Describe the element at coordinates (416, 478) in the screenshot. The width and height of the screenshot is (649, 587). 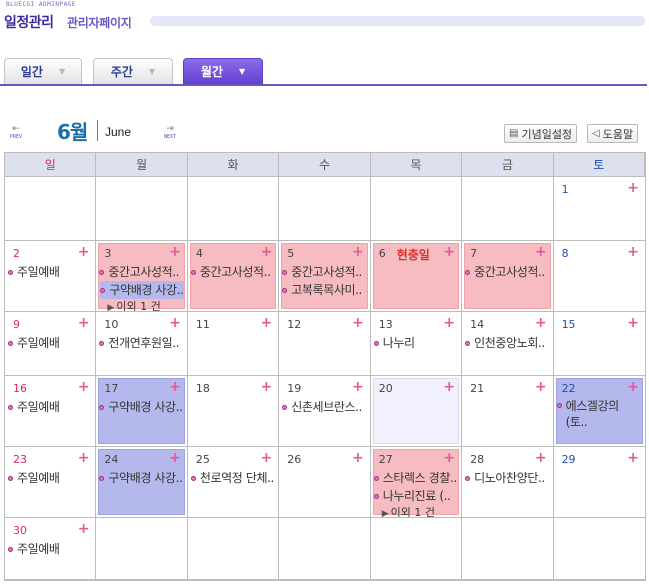
I see `event-item: 스타렉스 경찰..` at that location.